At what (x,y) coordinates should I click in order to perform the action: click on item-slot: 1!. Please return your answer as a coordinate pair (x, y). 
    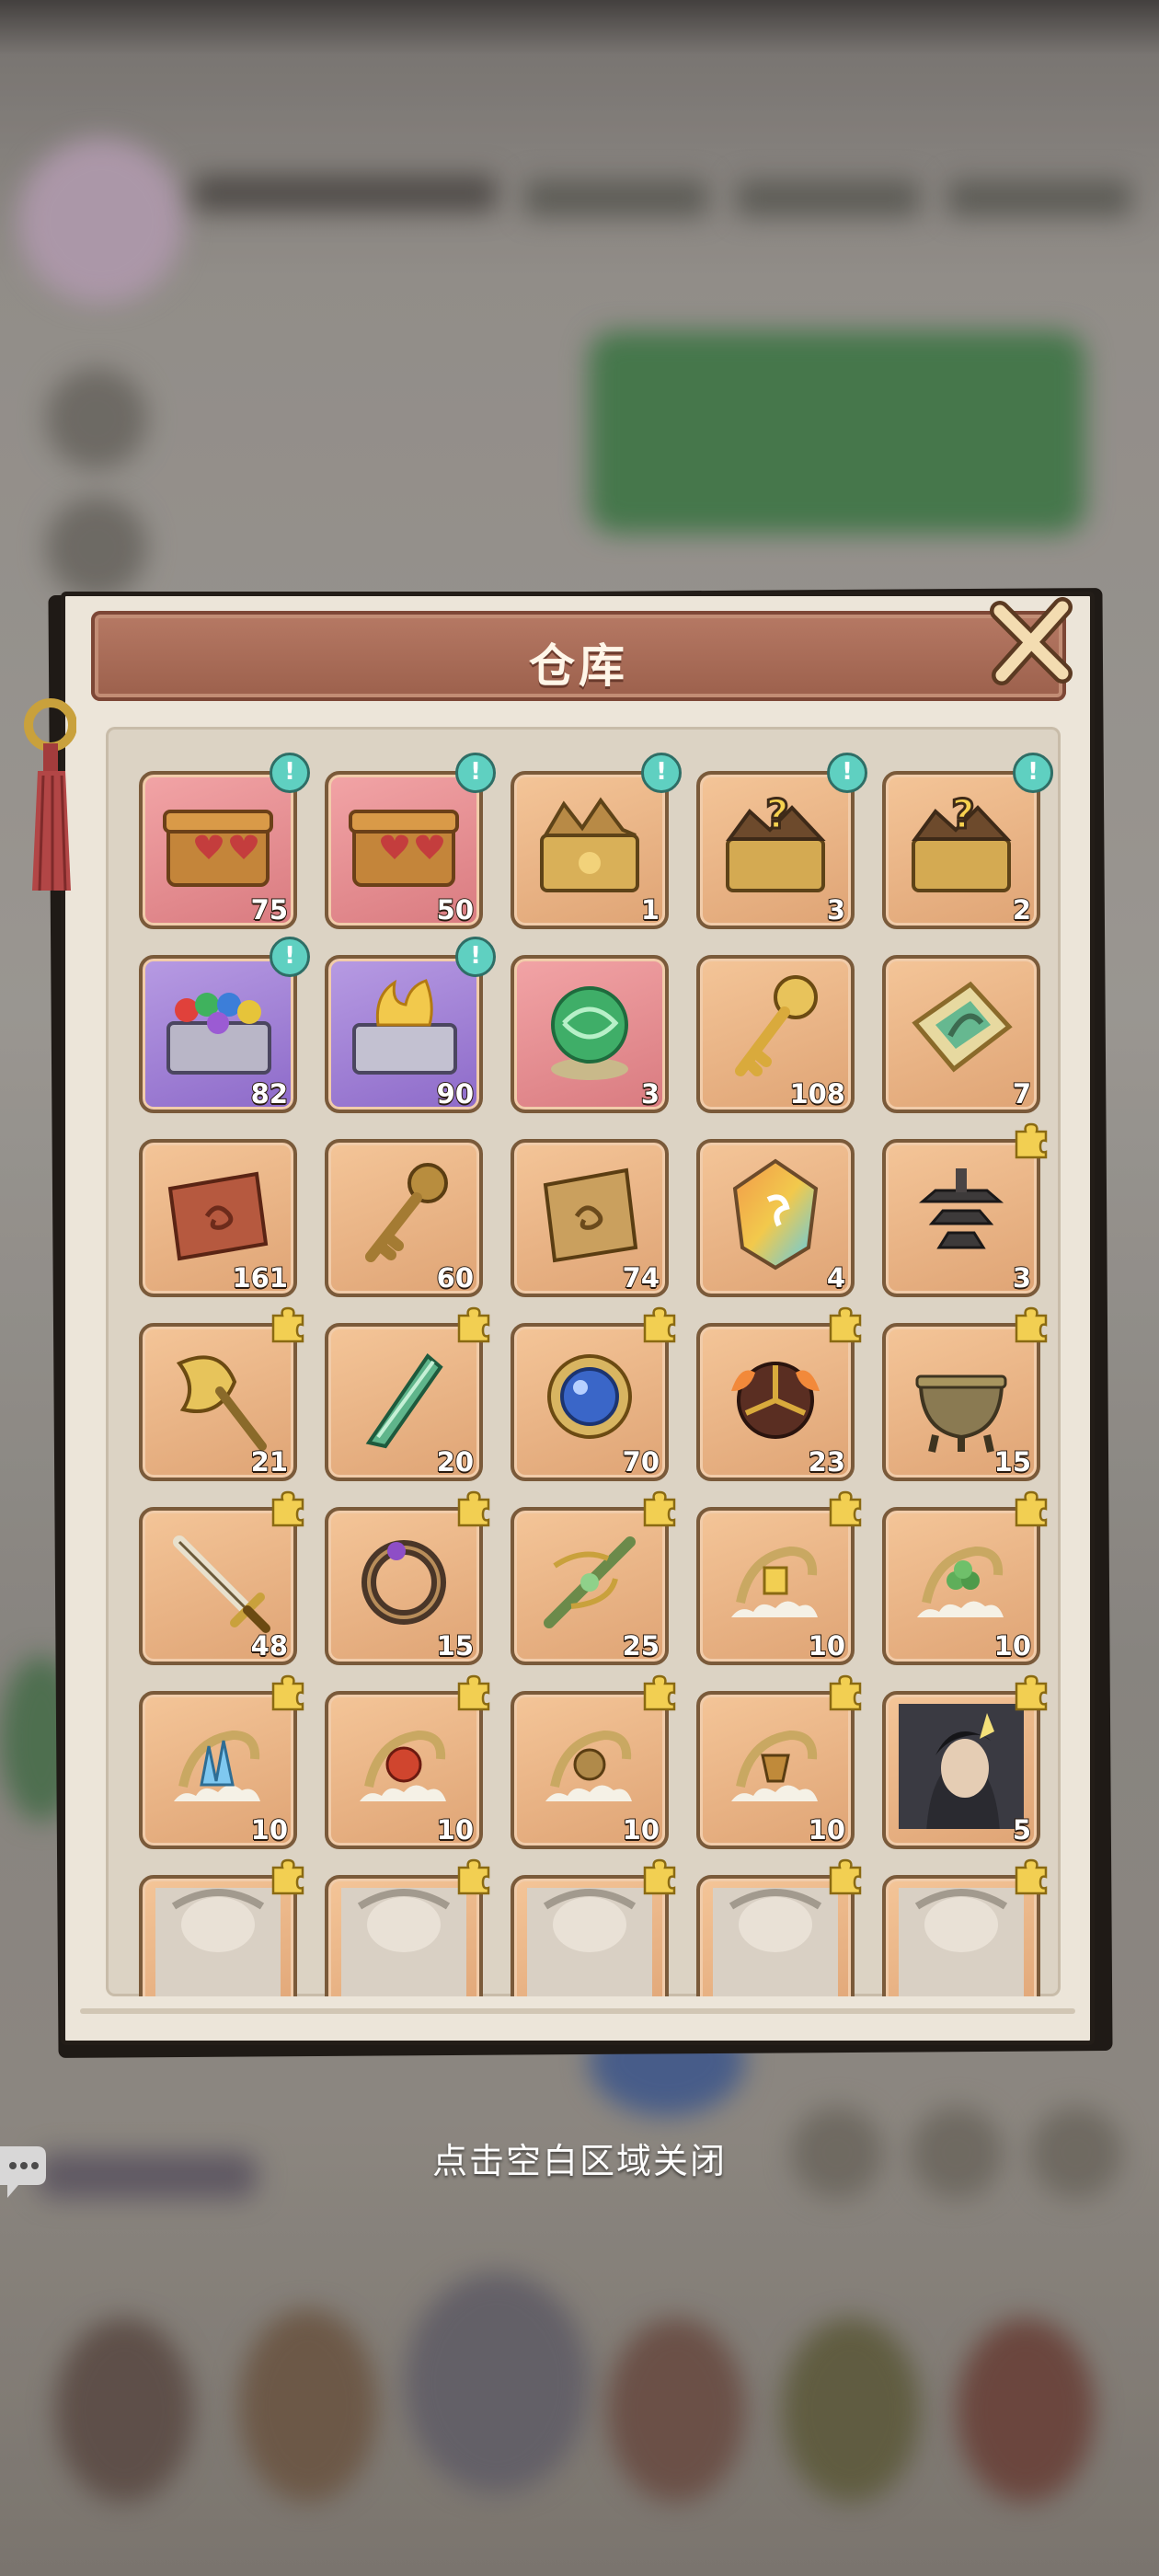
    Looking at the image, I should click on (596, 841).